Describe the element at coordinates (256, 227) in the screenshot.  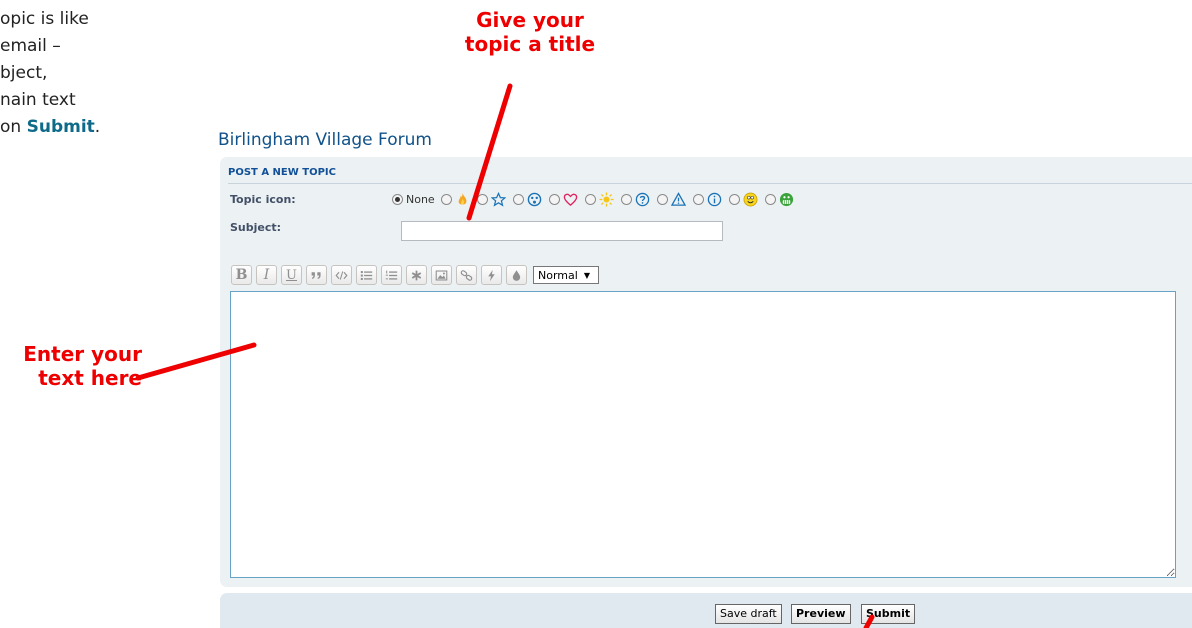
I see `subject-label: Subject:` at that location.